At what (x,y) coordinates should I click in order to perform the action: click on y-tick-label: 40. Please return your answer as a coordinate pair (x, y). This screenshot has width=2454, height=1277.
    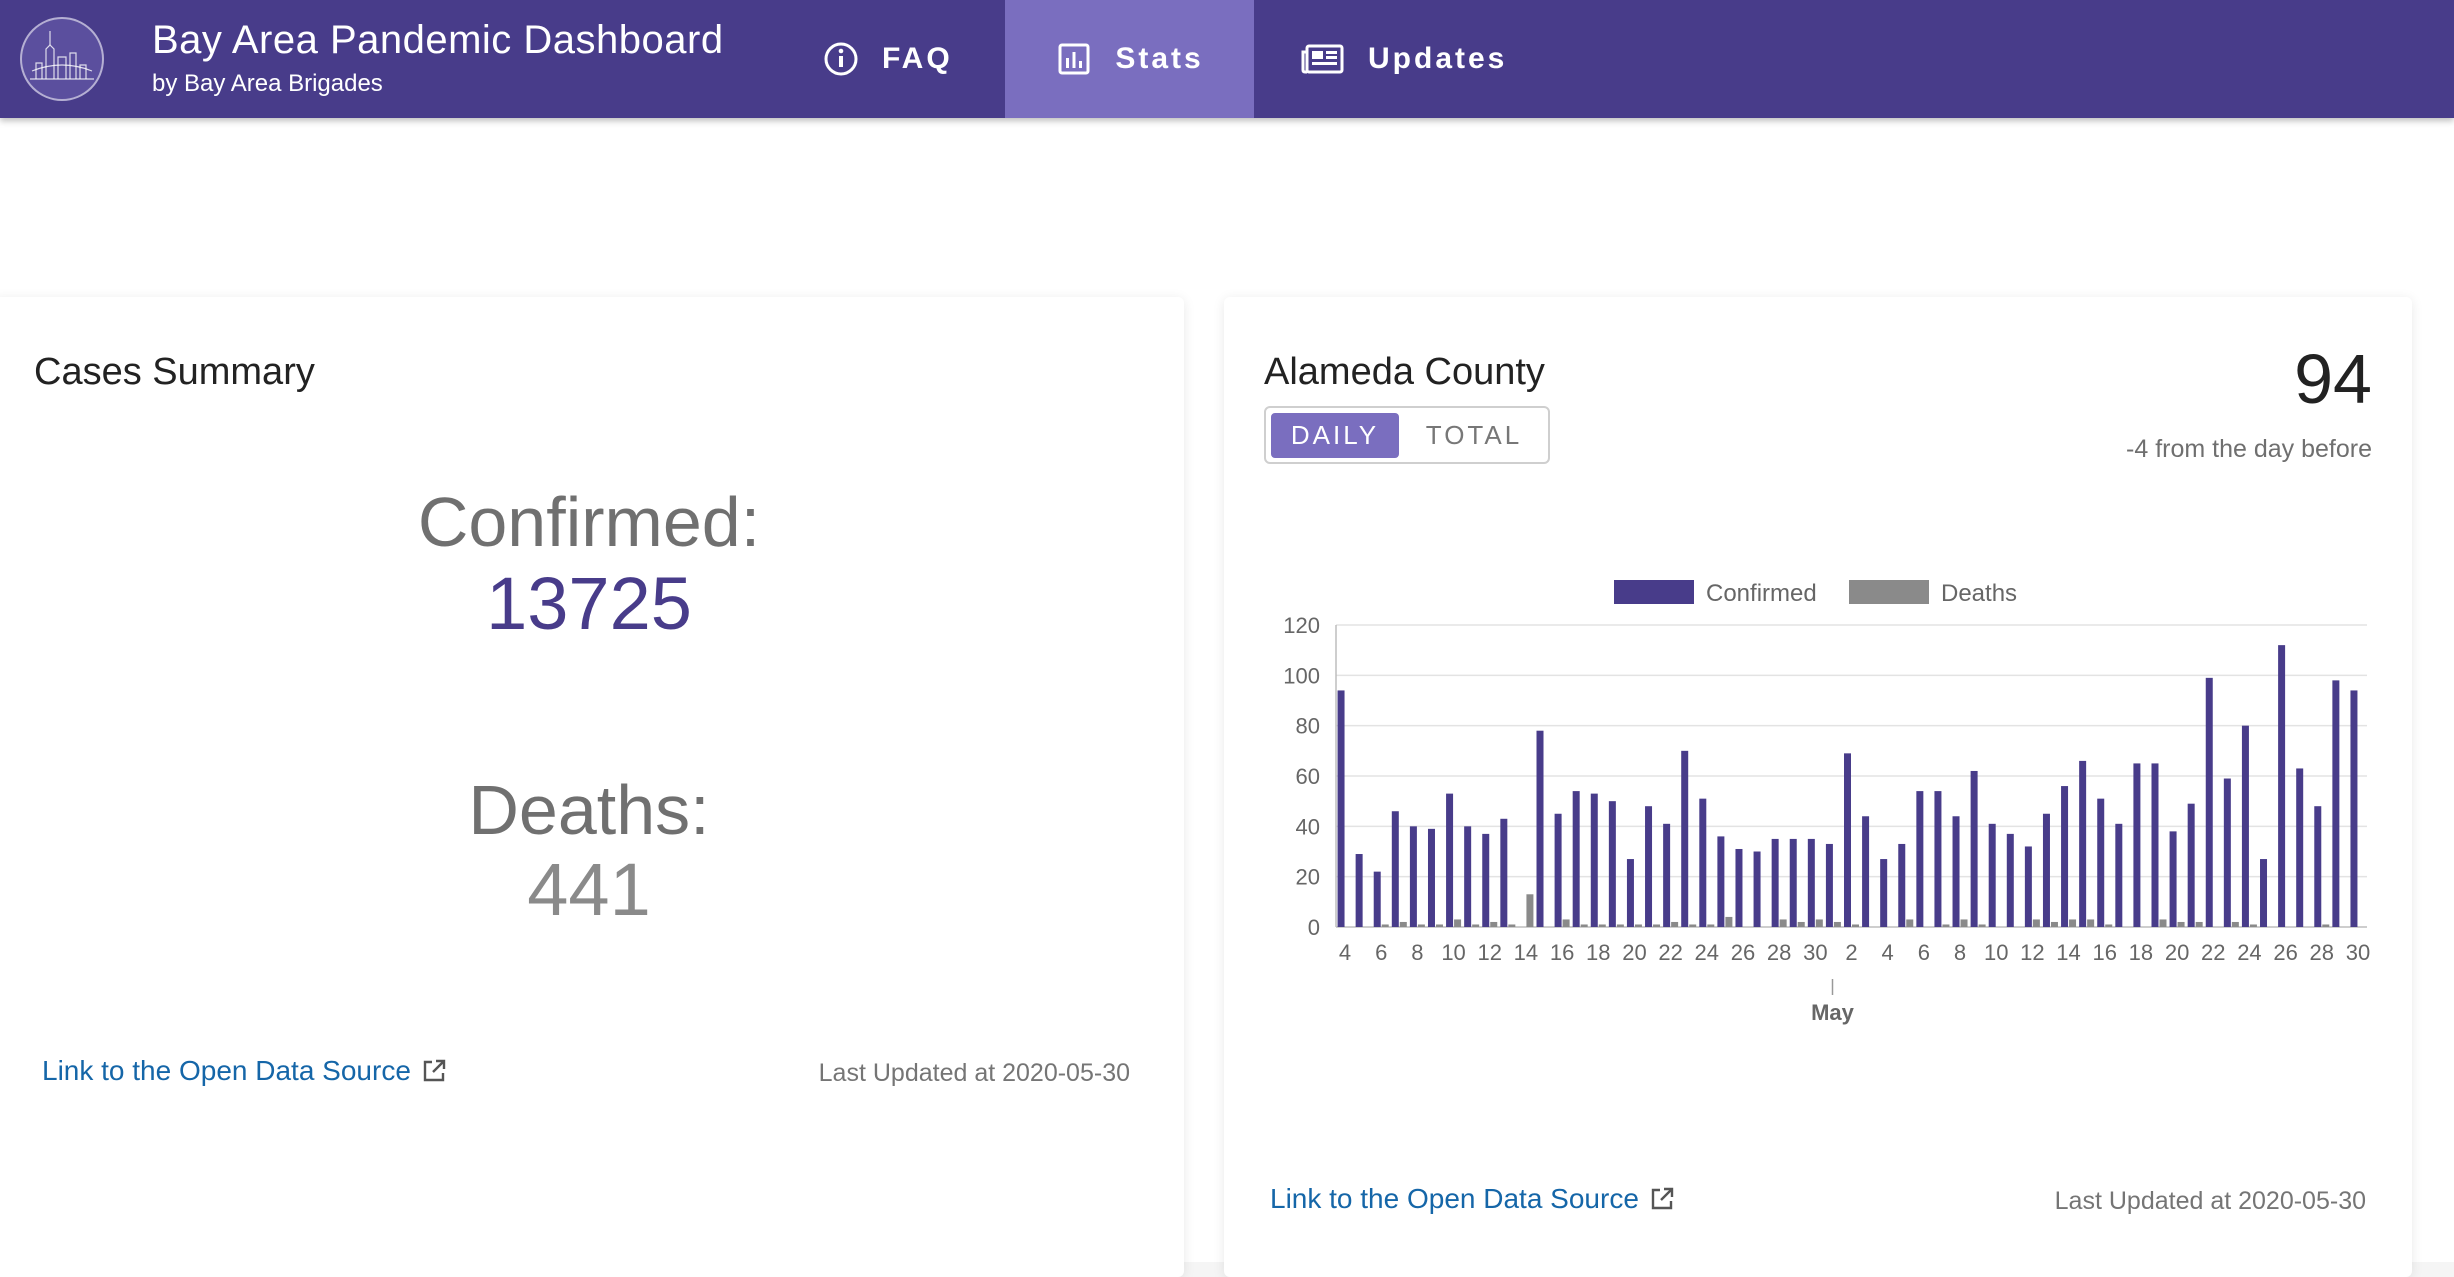
    Looking at the image, I should click on (1308, 826).